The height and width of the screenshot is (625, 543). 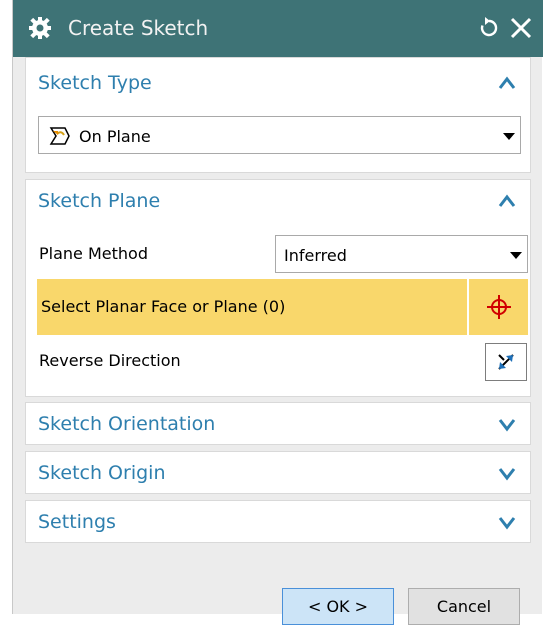 I want to click on reset-icon, so click(x=489, y=28).